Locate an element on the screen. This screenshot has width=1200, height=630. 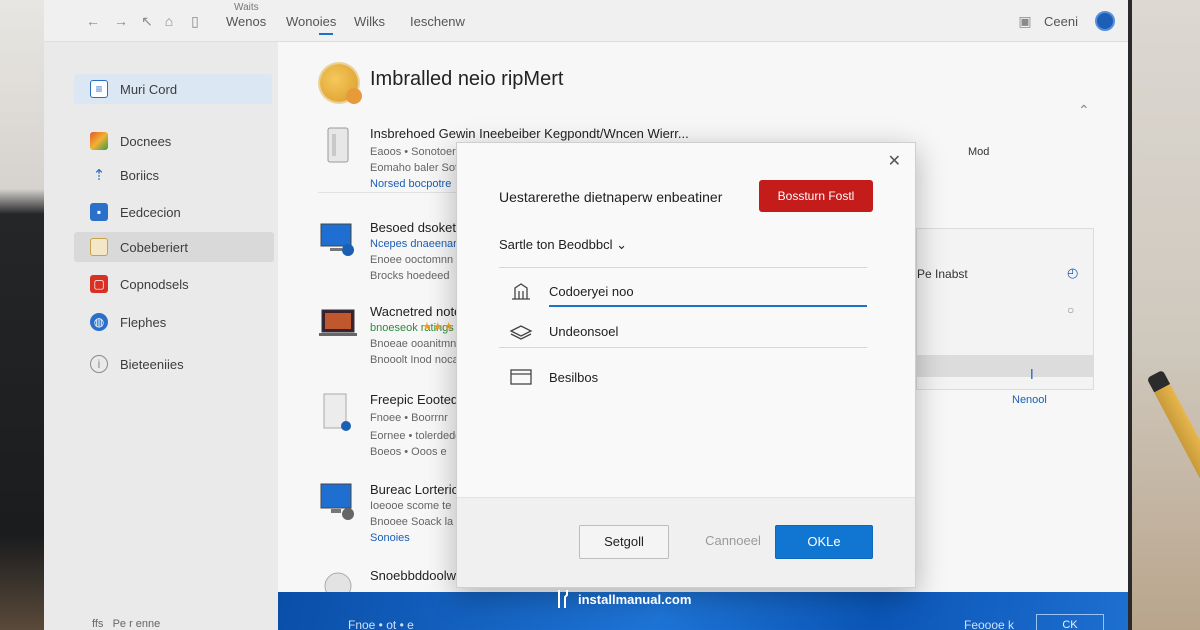
row-subtitle: Eaoos • Sonotoer is located at coordinates (413, 152).